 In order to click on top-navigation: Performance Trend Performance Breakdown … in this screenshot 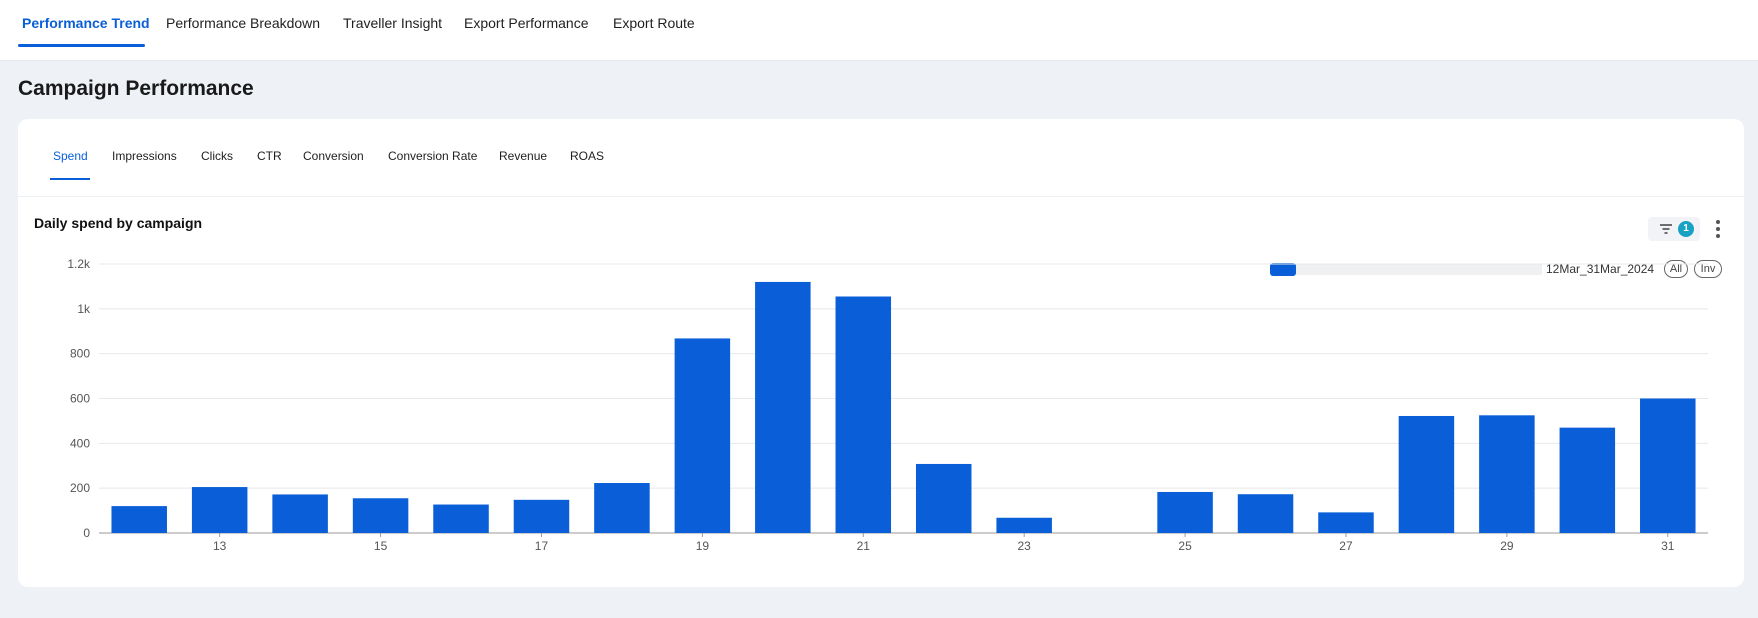, I will do `click(879, 30)`.